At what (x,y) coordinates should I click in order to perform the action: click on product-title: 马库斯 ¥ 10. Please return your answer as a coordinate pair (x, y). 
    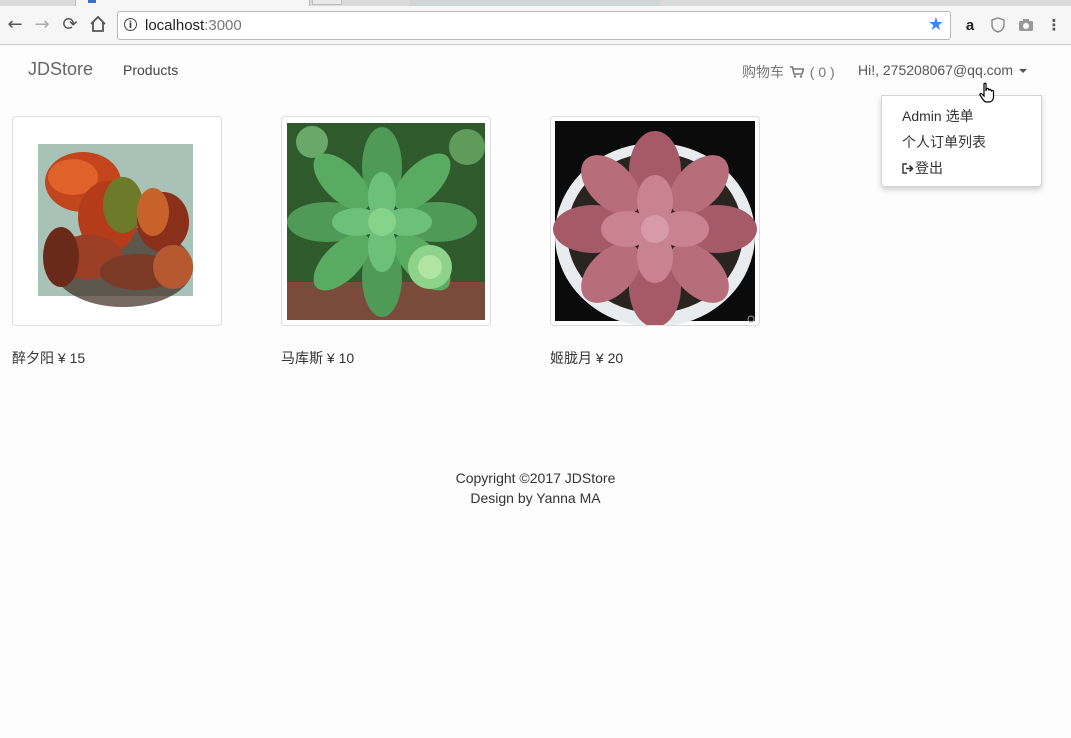
    Looking at the image, I should click on (317, 358).